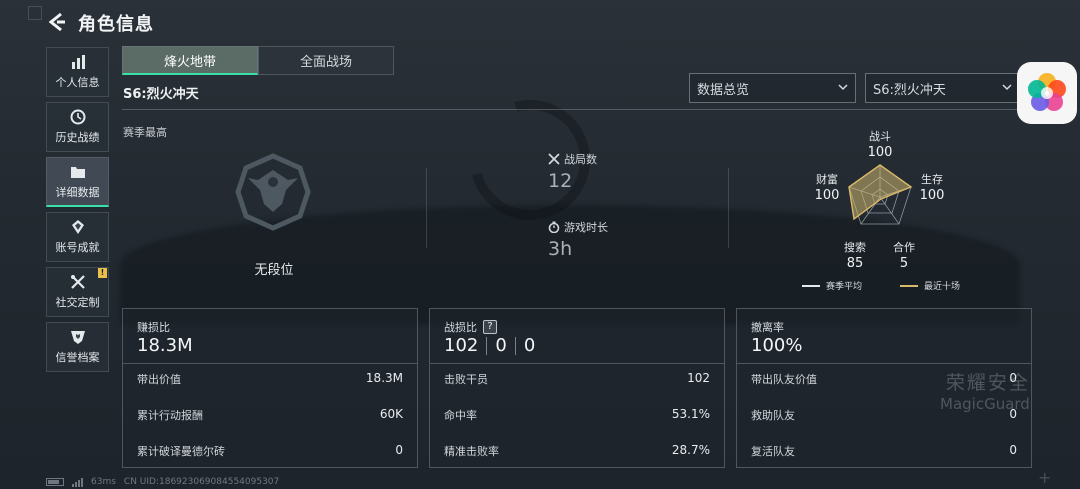 Image resolution: width=1080 pixels, height=489 pixels. Describe the element at coordinates (772, 88) in the screenshot. I see `view-select: 数据总览` at that location.